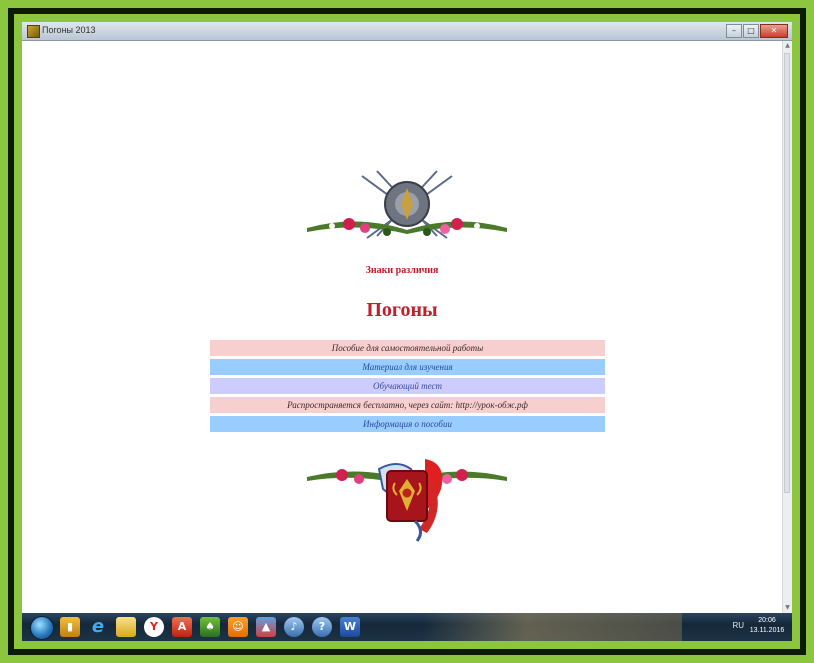 Image resolution: width=814 pixels, height=663 pixels. Describe the element at coordinates (322, 627) in the screenshot. I see `help-icon: ?` at that location.